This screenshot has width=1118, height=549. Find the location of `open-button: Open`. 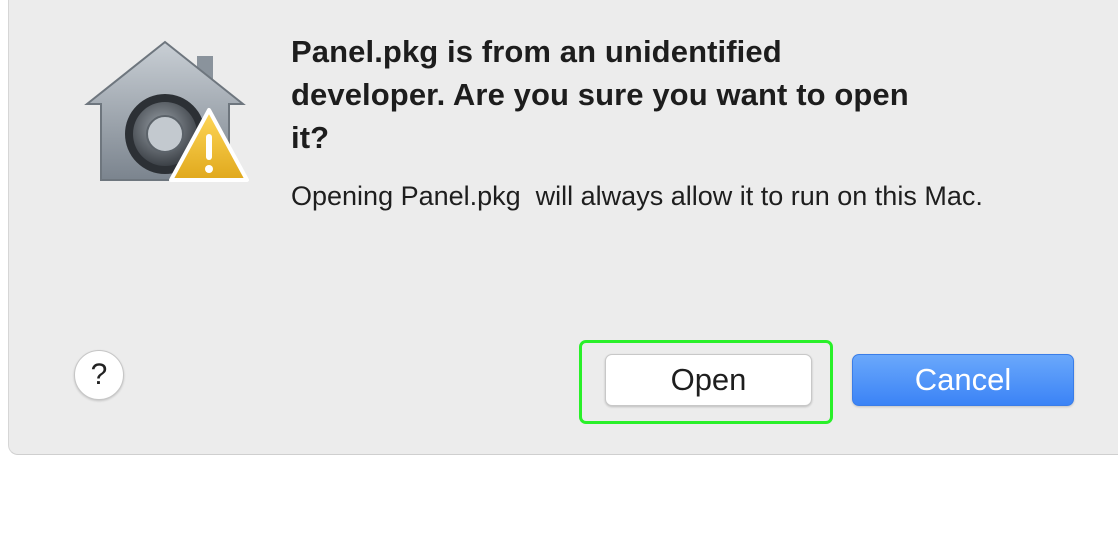

open-button: Open is located at coordinates (708, 380).